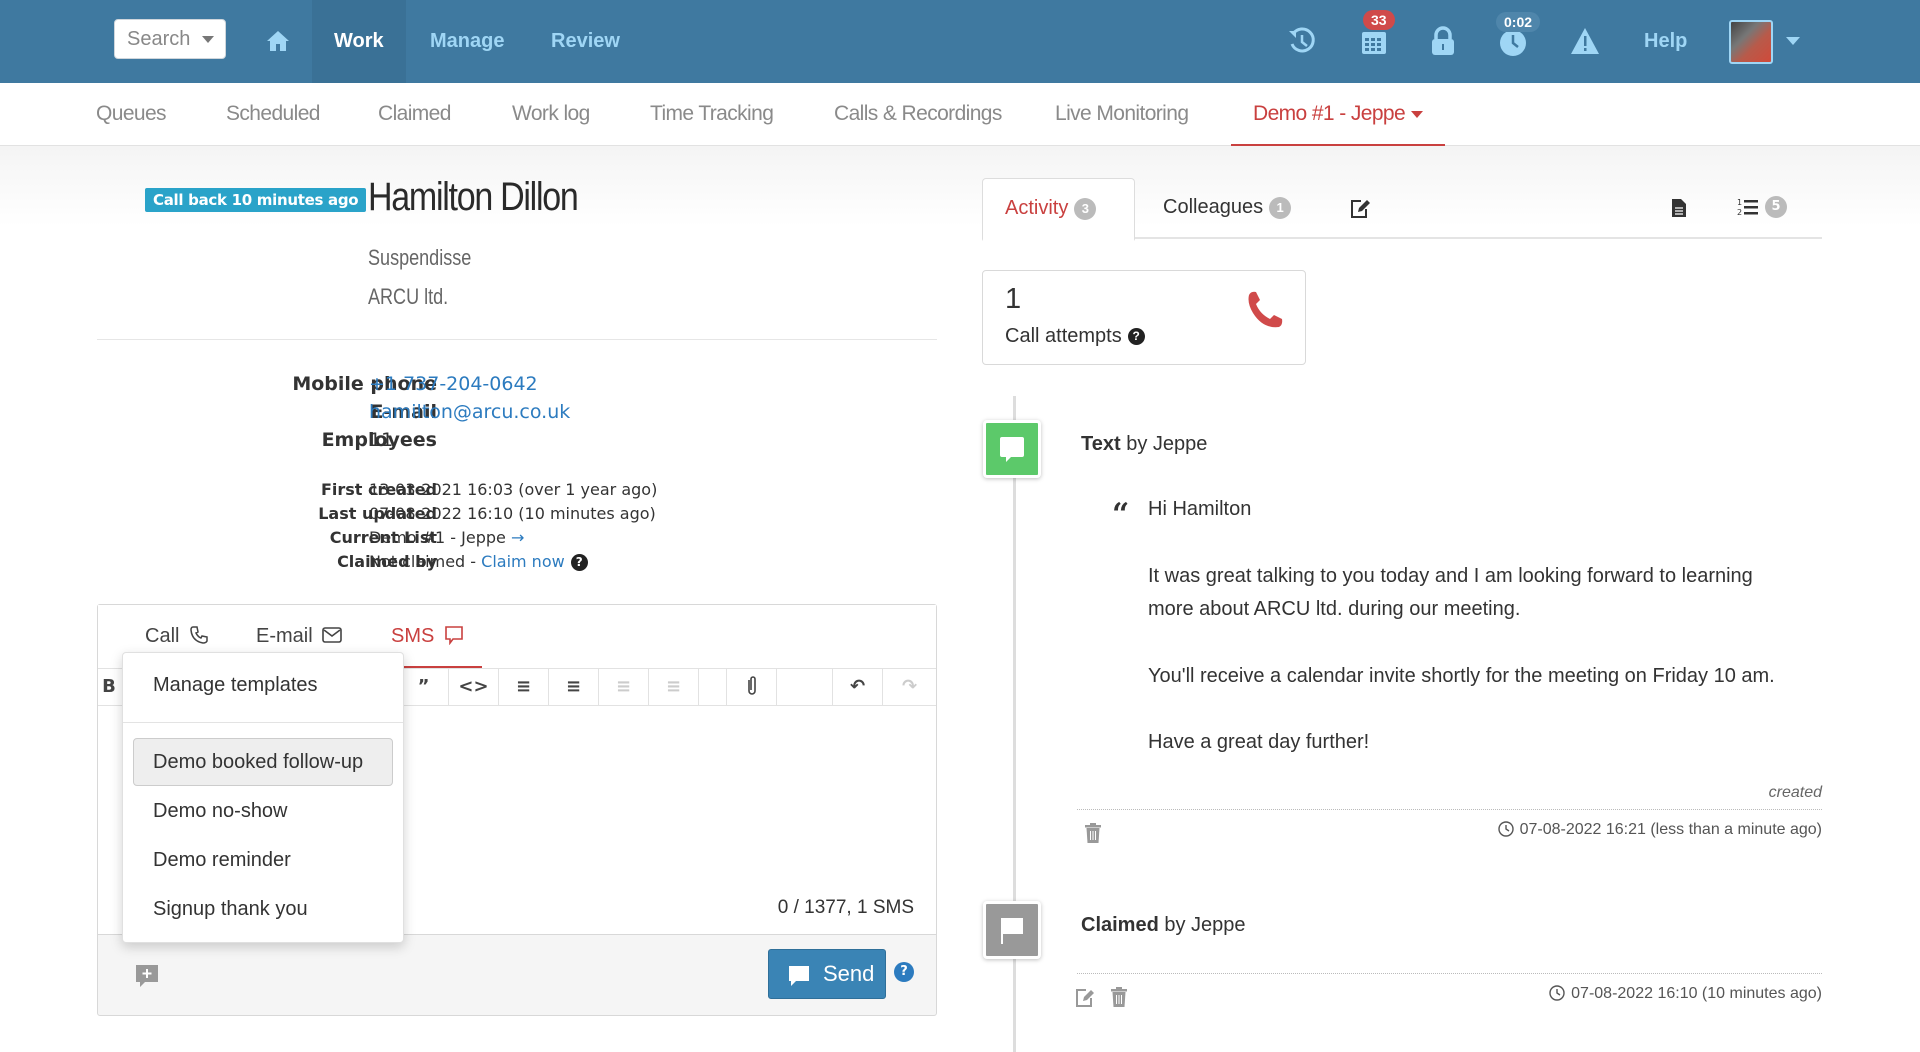 The image size is (1920, 1052). Describe the element at coordinates (857, 687) in the screenshot. I see `undo-button: ↶` at that location.